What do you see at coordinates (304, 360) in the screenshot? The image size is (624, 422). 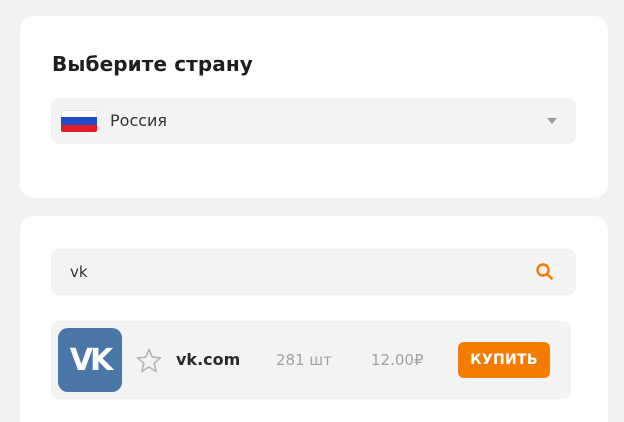 I see `available-count: 281 шт` at bounding box center [304, 360].